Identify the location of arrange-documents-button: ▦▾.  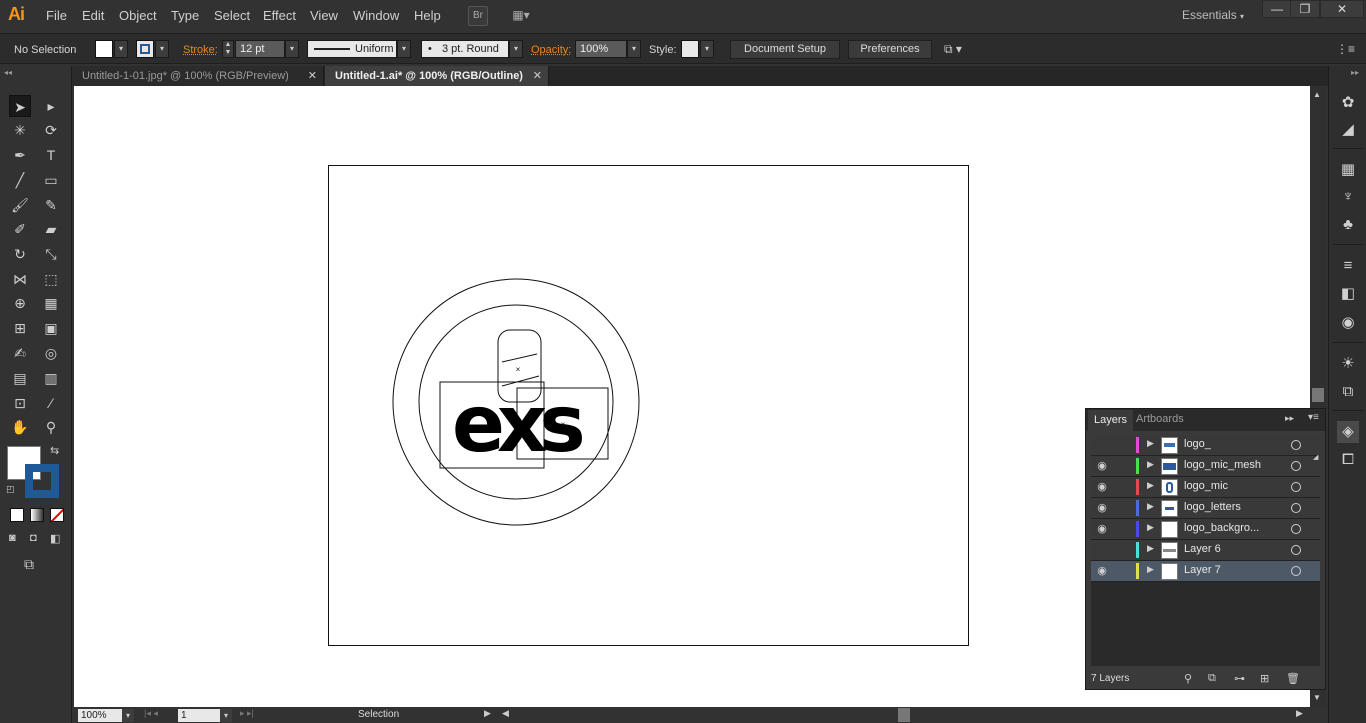
(521, 16).